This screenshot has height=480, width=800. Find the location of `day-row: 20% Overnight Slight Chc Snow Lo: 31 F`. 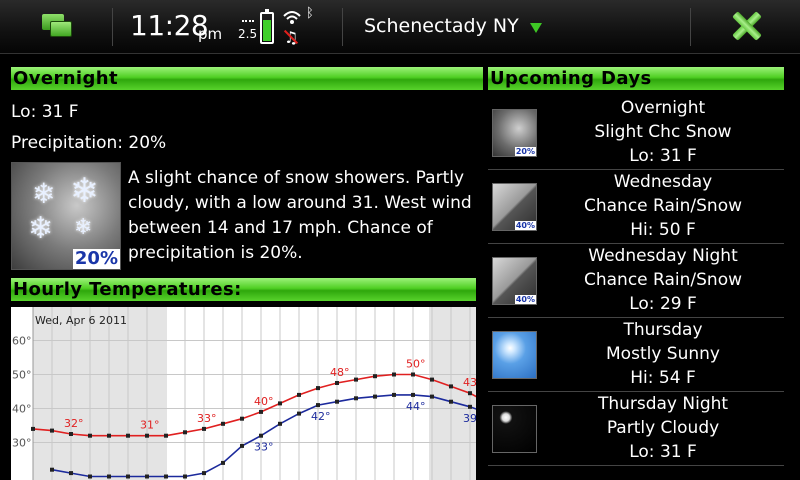

day-row: 20% Overnight Slight Chc Snow Lo: 31 F is located at coordinates (636, 133).